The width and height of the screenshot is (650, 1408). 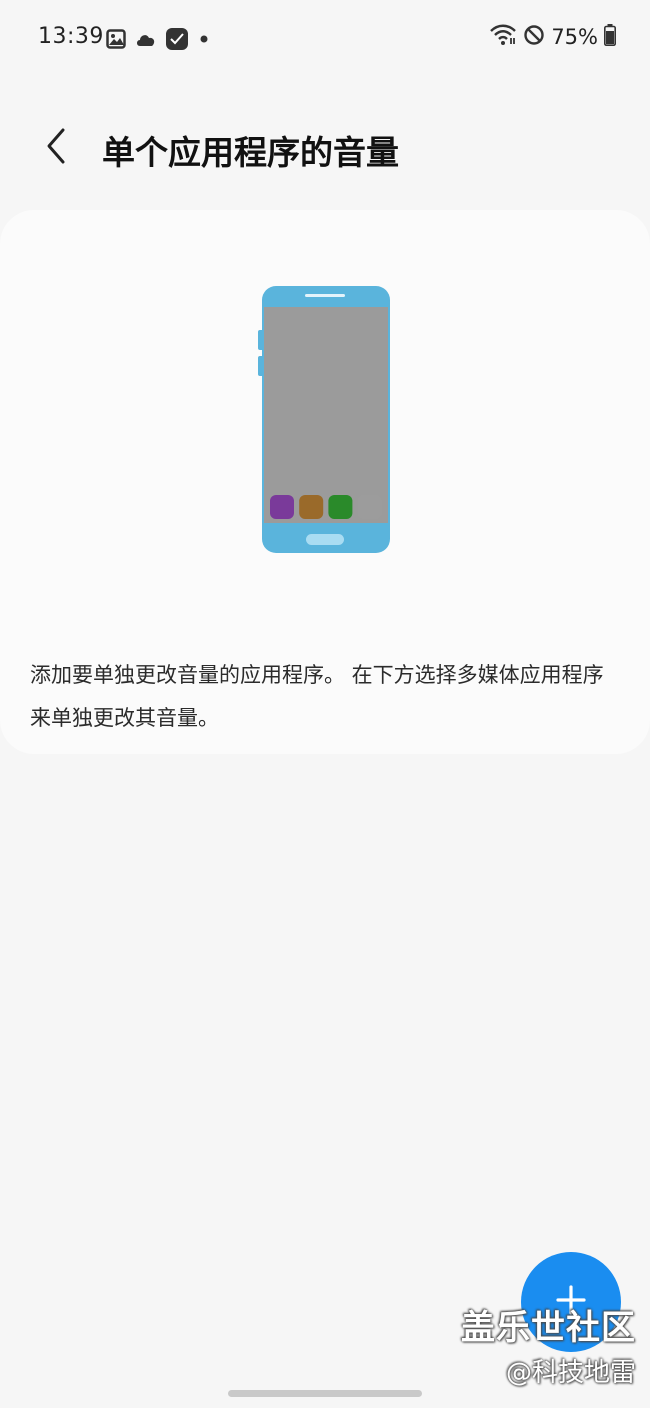 What do you see at coordinates (610, 37) in the screenshot?
I see `battery-icon` at bounding box center [610, 37].